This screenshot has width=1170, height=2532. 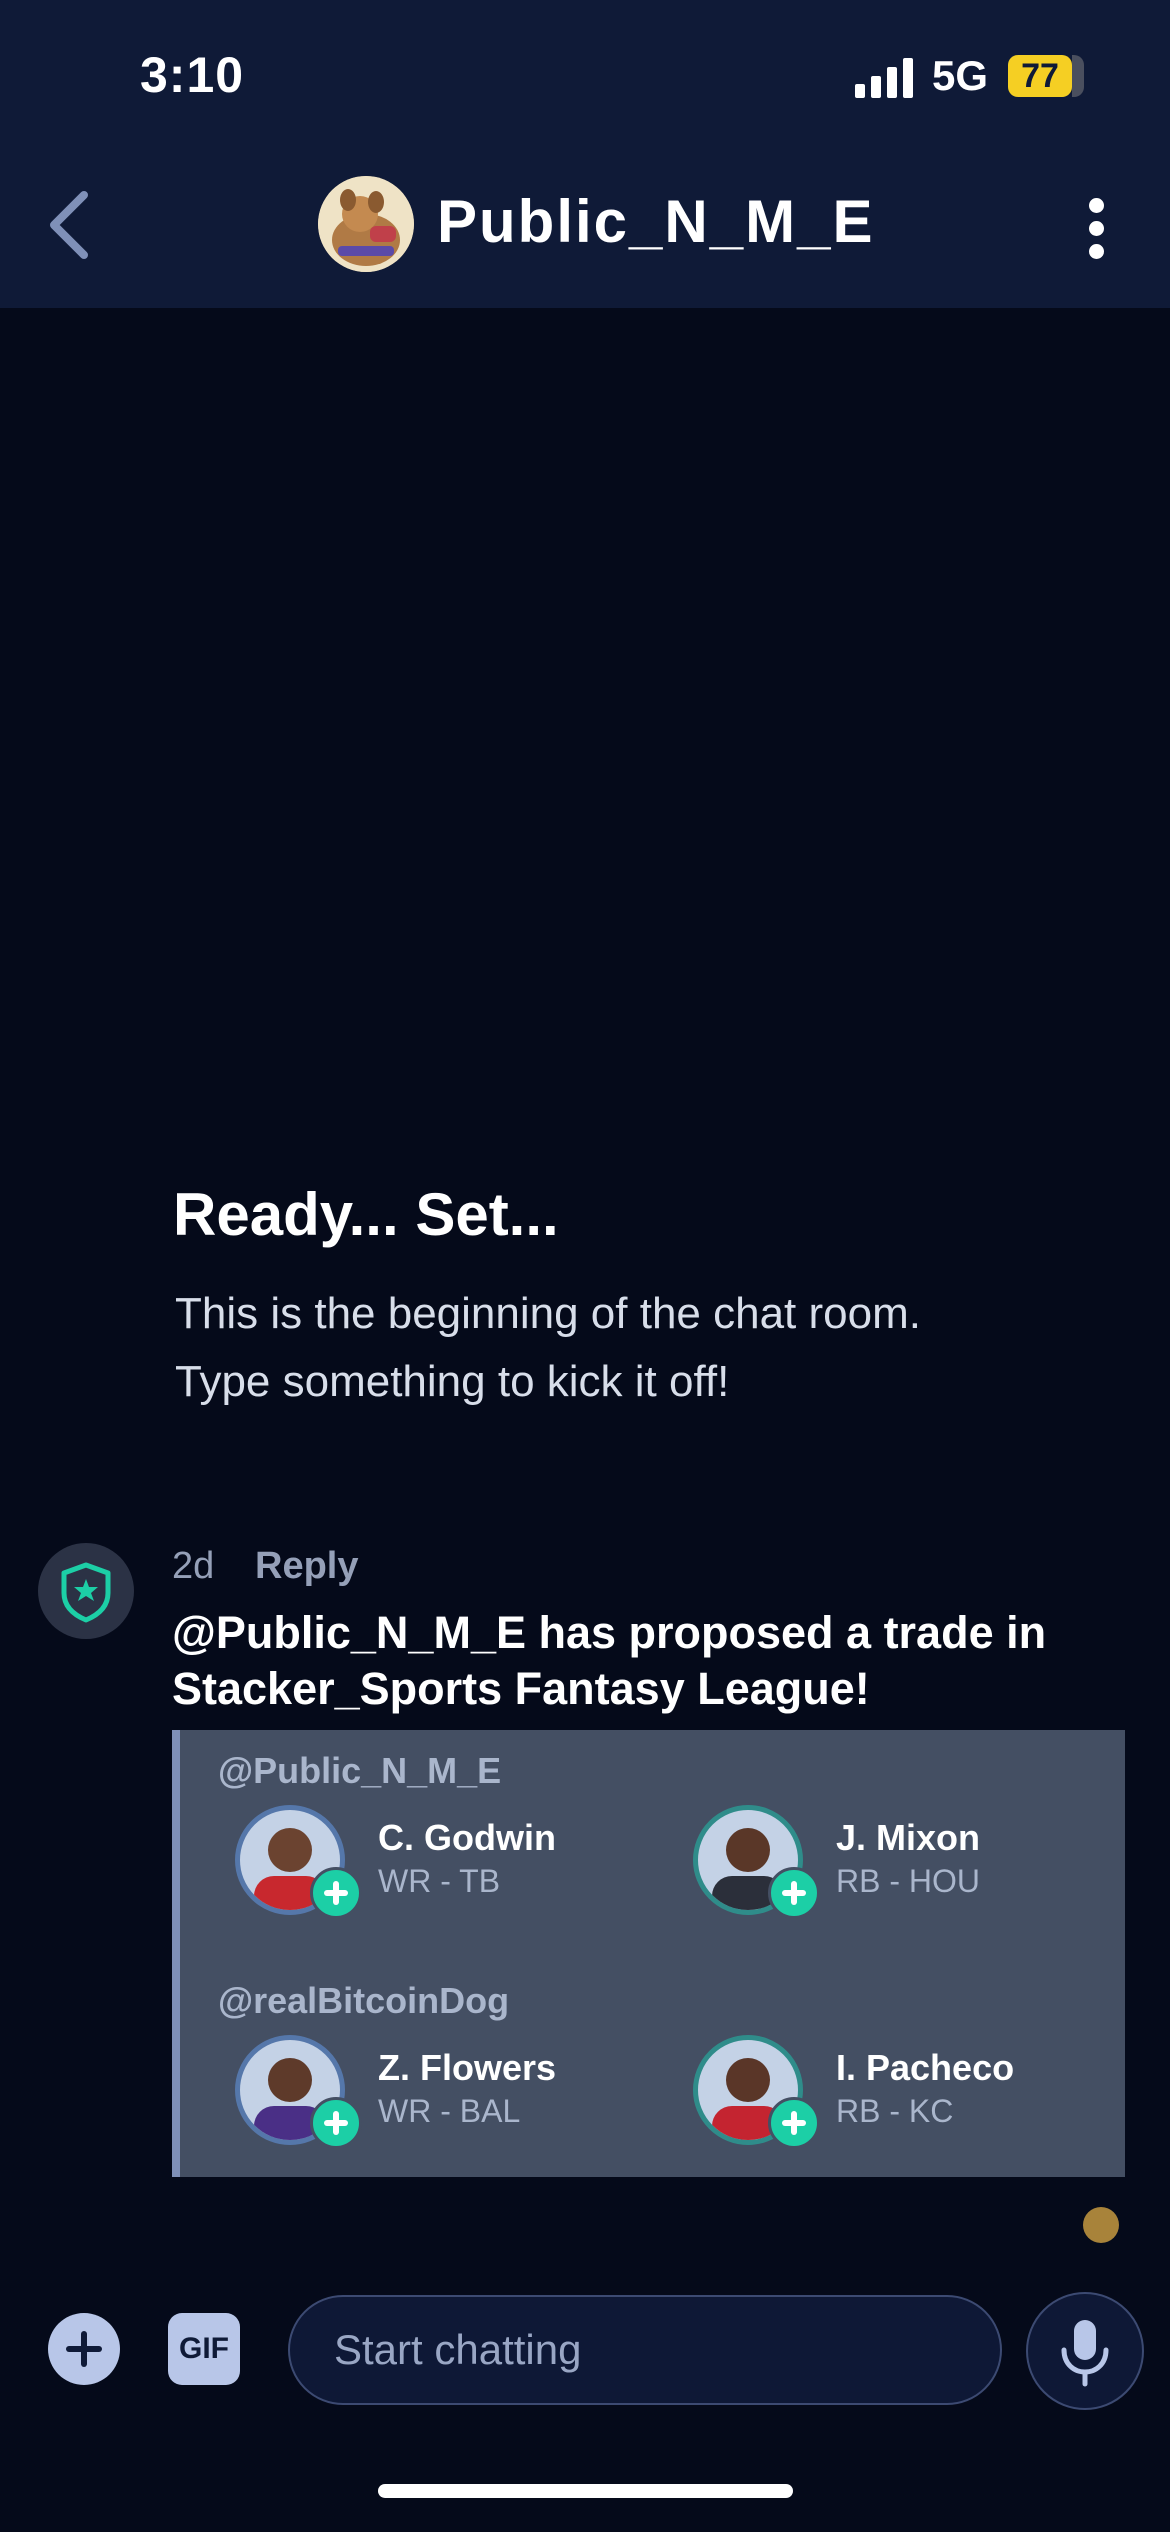 I want to click on battery-icon: 77, so click(x=1047, y=77).